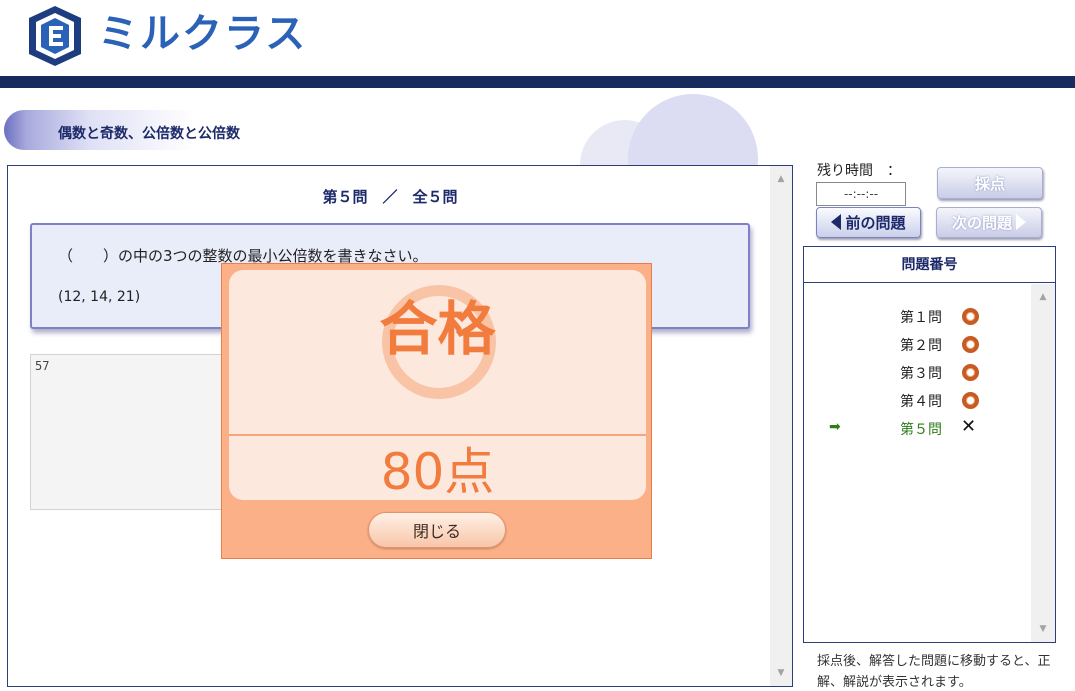  I want to click on question-list-label: 第２問, so click(921, 346).